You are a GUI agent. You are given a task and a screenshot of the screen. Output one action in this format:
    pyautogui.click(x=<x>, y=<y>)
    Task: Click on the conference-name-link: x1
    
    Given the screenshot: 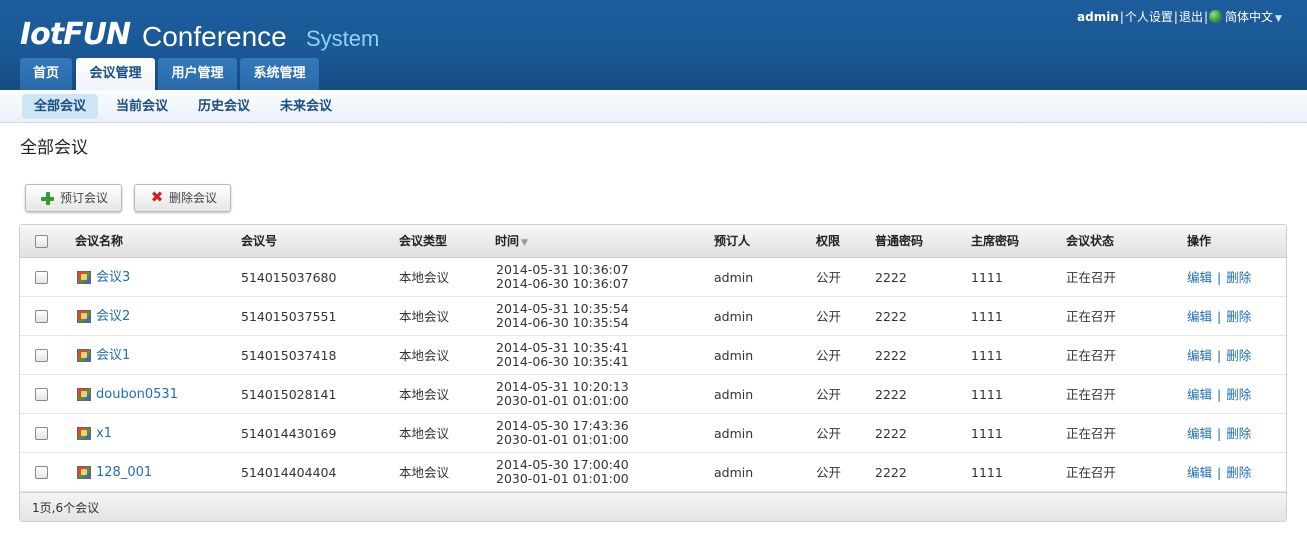 What is the action you would take?
    pyautogui.click(x=104, y=433)
    